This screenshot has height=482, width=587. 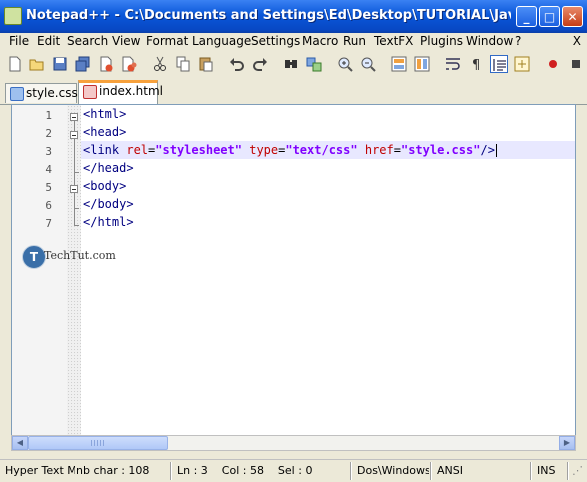 I want to click on code-line: </html>, so click(x=108, y=222).